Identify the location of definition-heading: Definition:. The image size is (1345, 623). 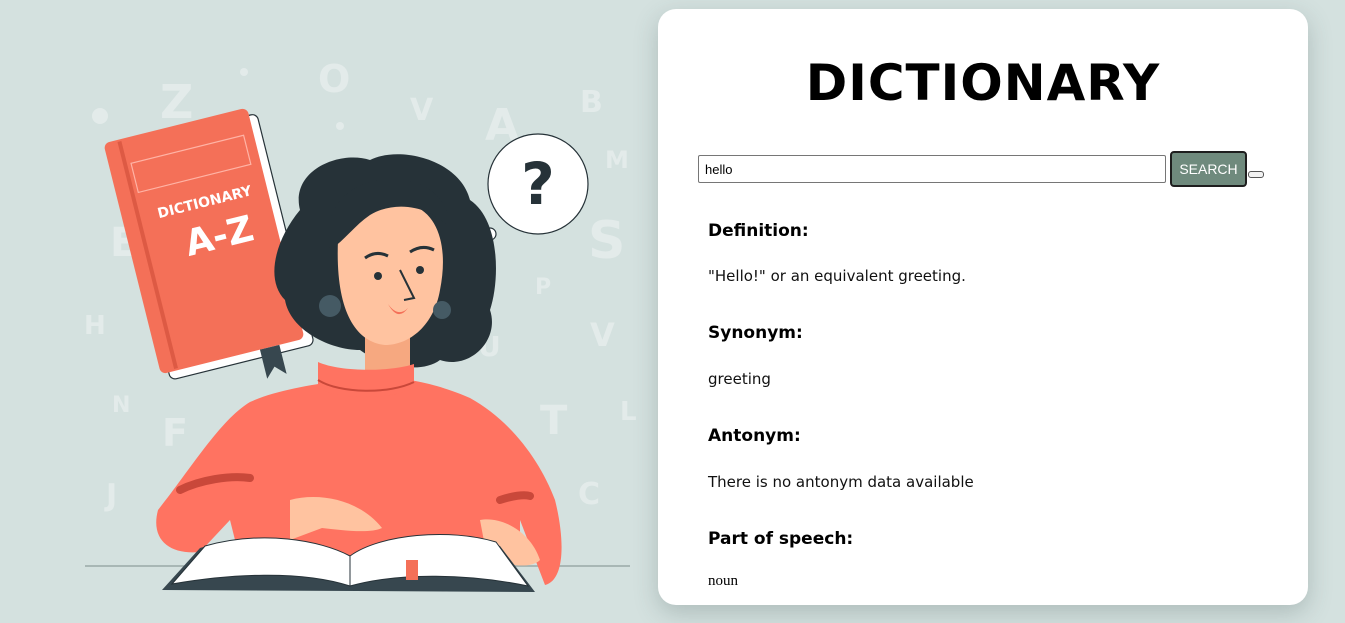
(758, 231).